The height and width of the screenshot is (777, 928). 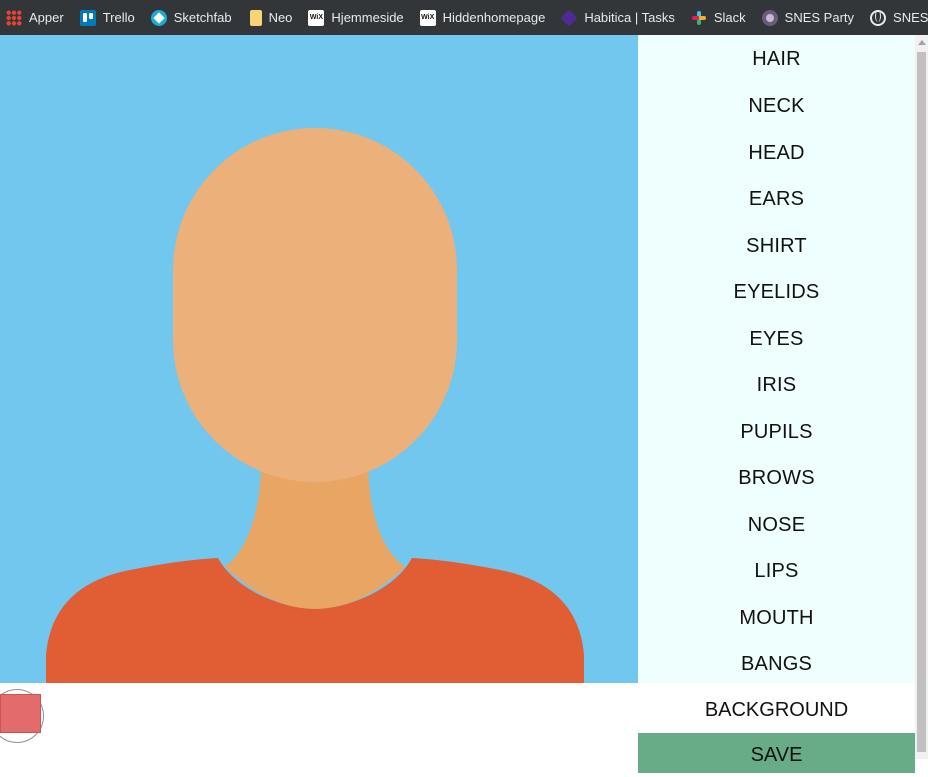 What do you see at coordinates (776, 246) in the screenshot?
I see `menu-item-shirt: SHIRT` at bounding box center [776, 246].